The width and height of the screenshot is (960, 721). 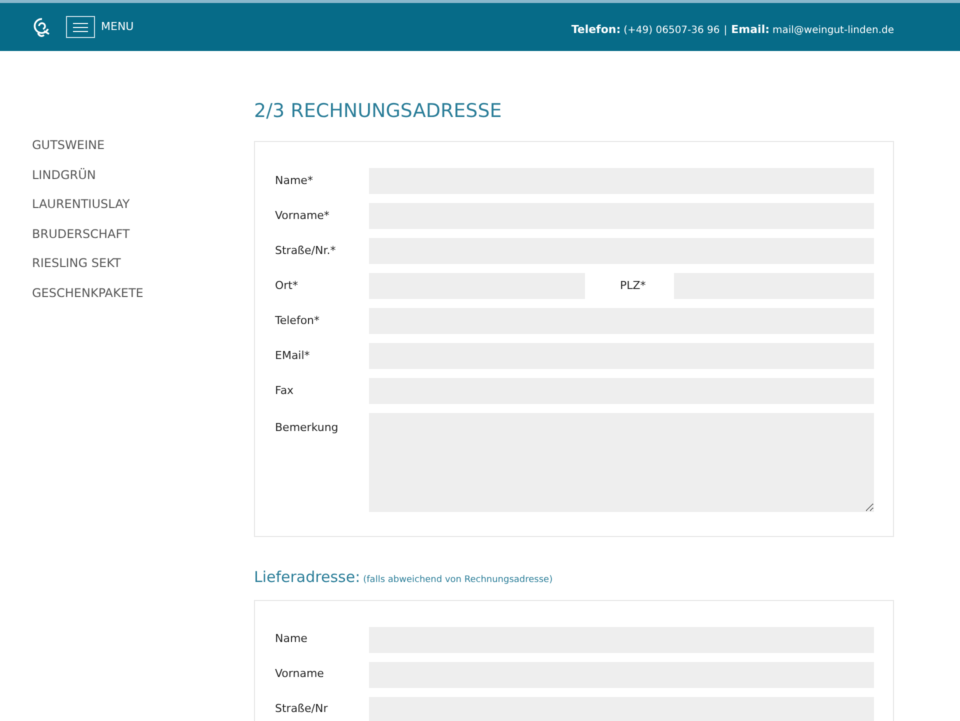 I want to click on field-label: Vorname, so click(x=300, y=674).